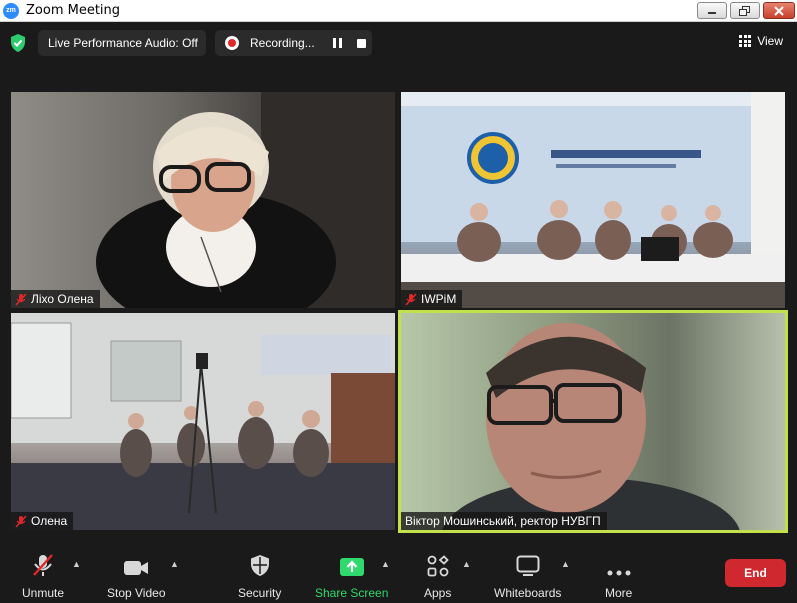 Image resolution: width=797 pixels, height=603 pixels. Describe the element at coordinates (385, 564) in the screenshot. I see `share-options-caret-icon: ▲` at that location.